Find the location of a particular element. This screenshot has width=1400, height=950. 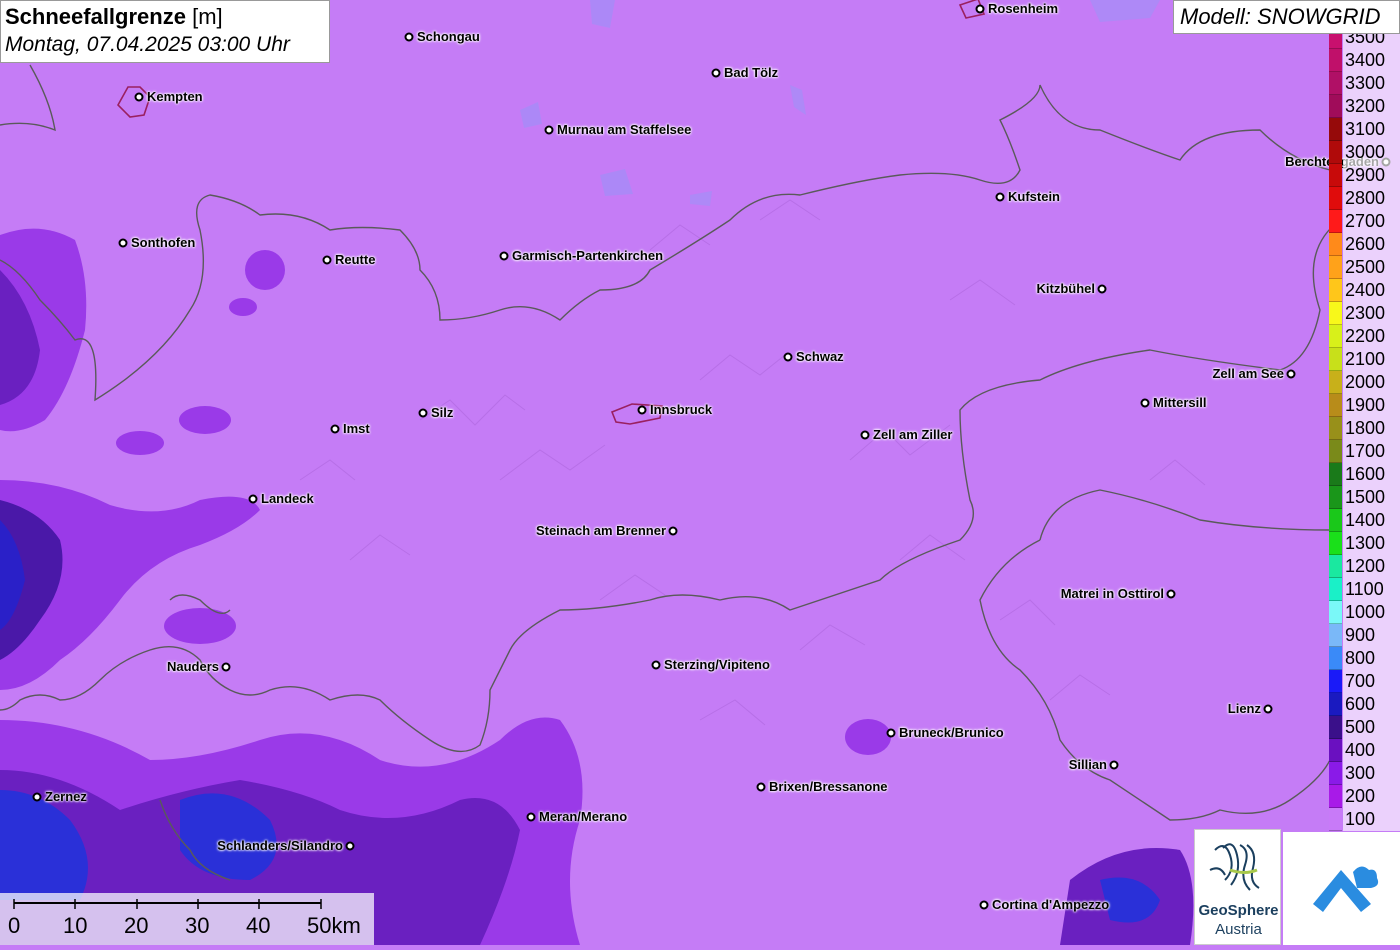

legend-row: 1200 is located at coordinates (1364, 566).